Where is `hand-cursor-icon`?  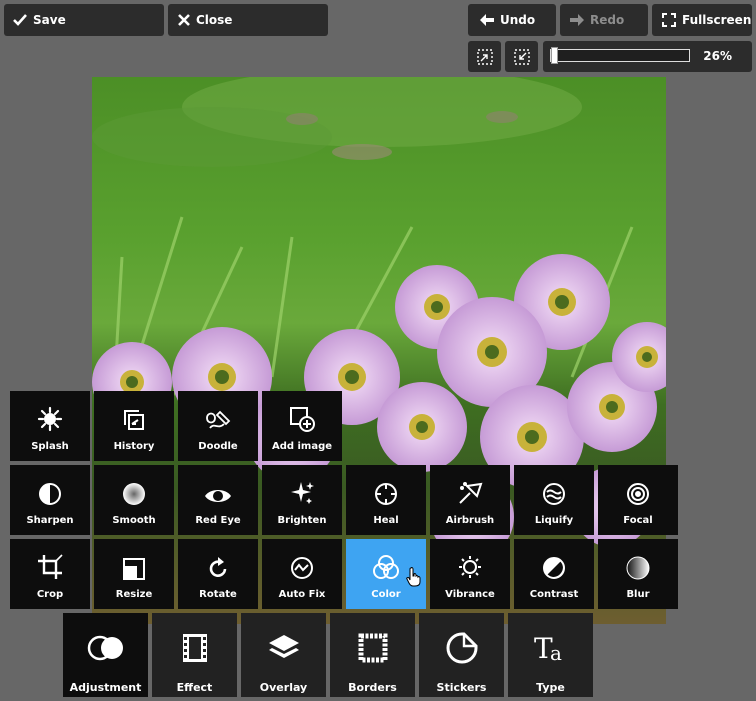 hand-cursor-icon is located at coordinates (414, 579).